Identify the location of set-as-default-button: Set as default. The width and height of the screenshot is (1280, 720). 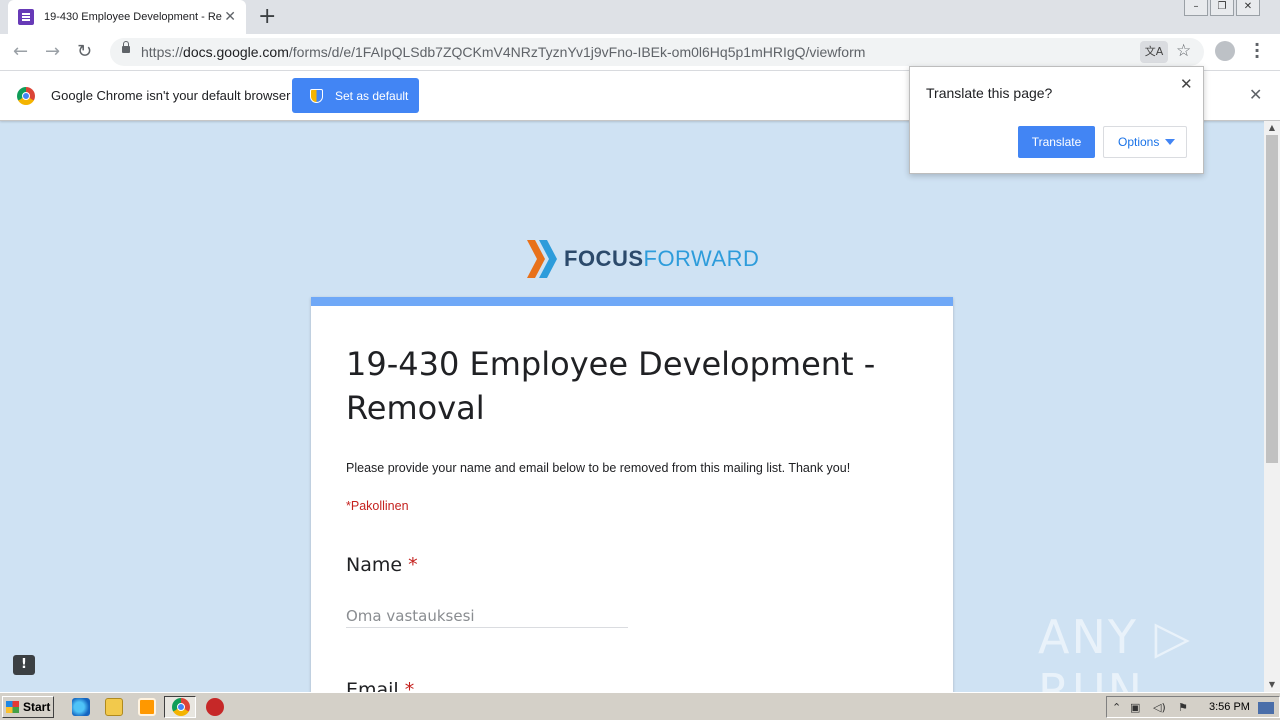
(355, 95).